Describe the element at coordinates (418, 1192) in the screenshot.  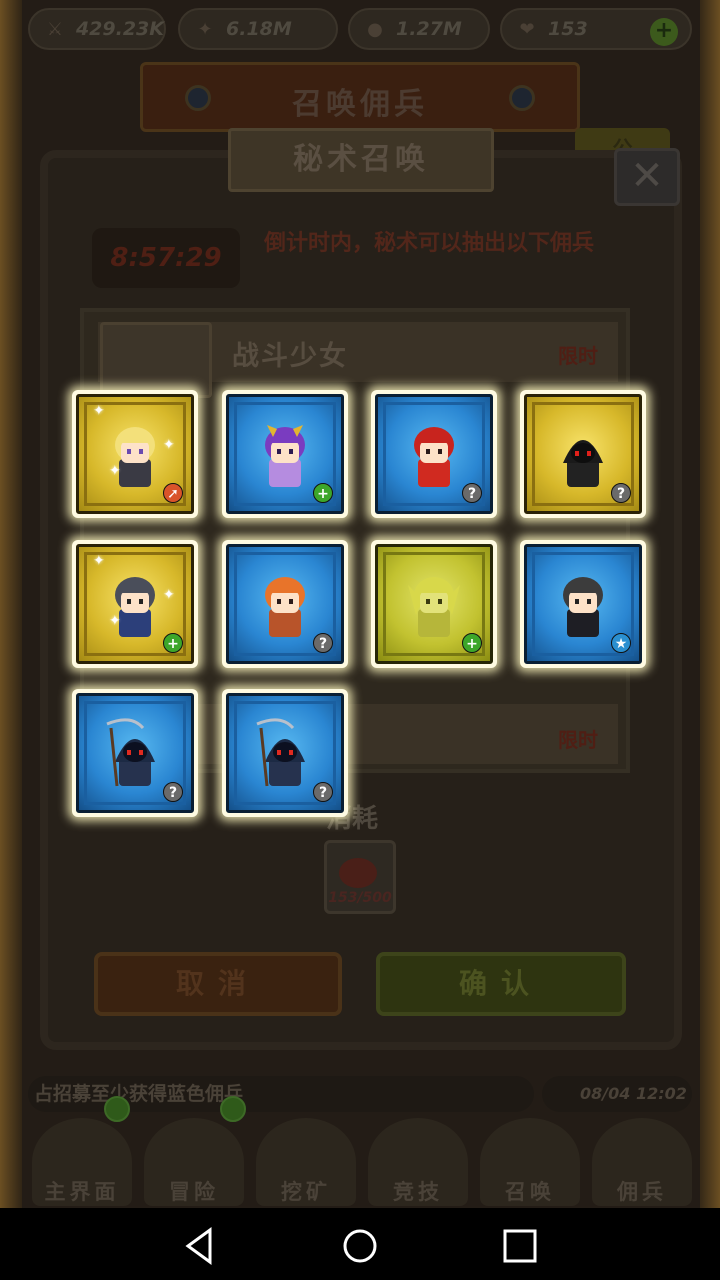
I see `nav-label: 竞技` at that location.